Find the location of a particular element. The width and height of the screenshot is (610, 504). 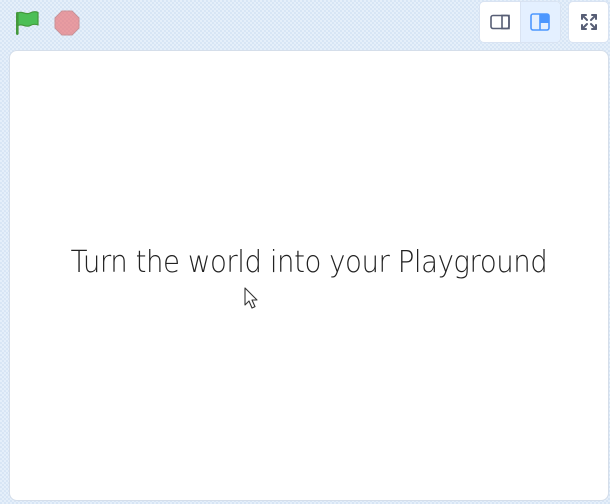

small-stage-button is located at coordinates (500, 22).